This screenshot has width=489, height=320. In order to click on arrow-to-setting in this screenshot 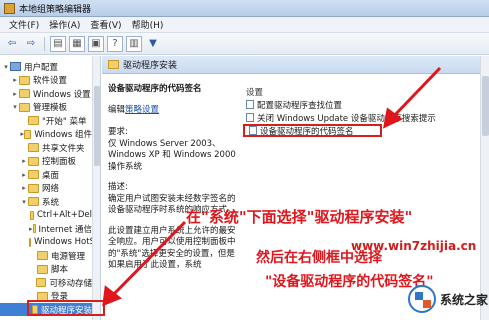, I will do `click(416, 93)`.